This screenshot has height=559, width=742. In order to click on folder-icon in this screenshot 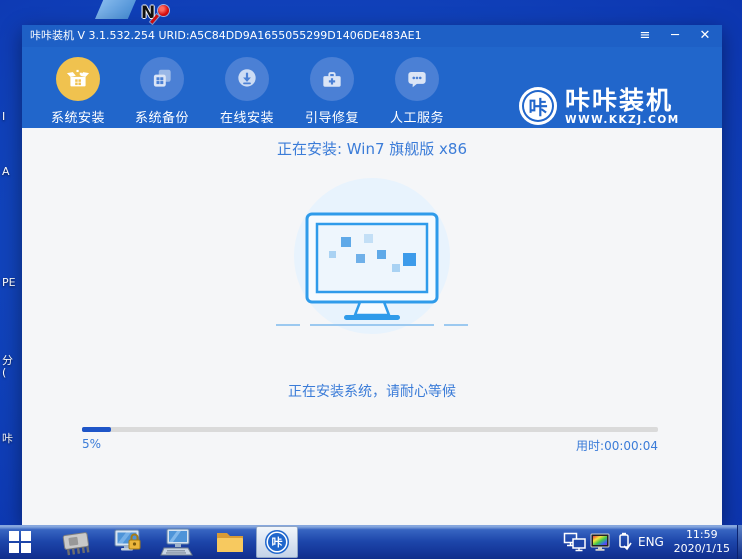, I will do `click(230, 542)`.